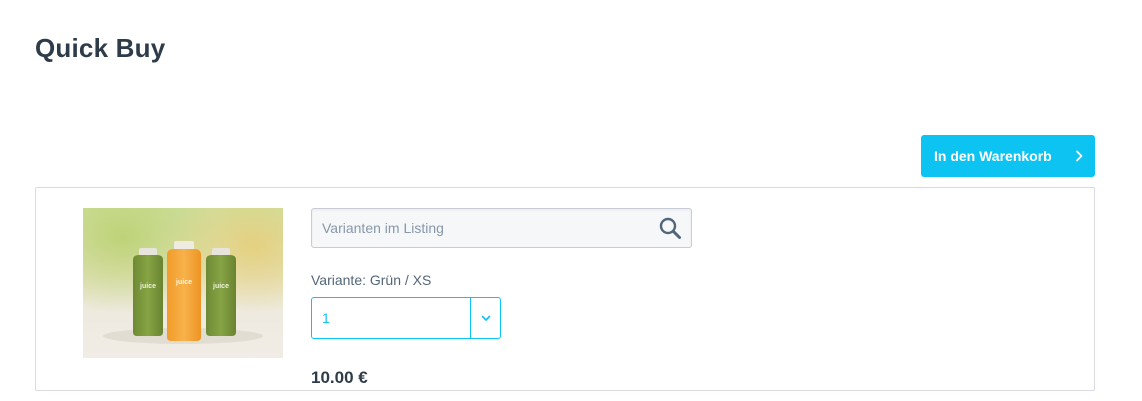 The width and height of the screenshot is (1142, 401). I want to click on product-price: 10.00 €, so click(339, 377).